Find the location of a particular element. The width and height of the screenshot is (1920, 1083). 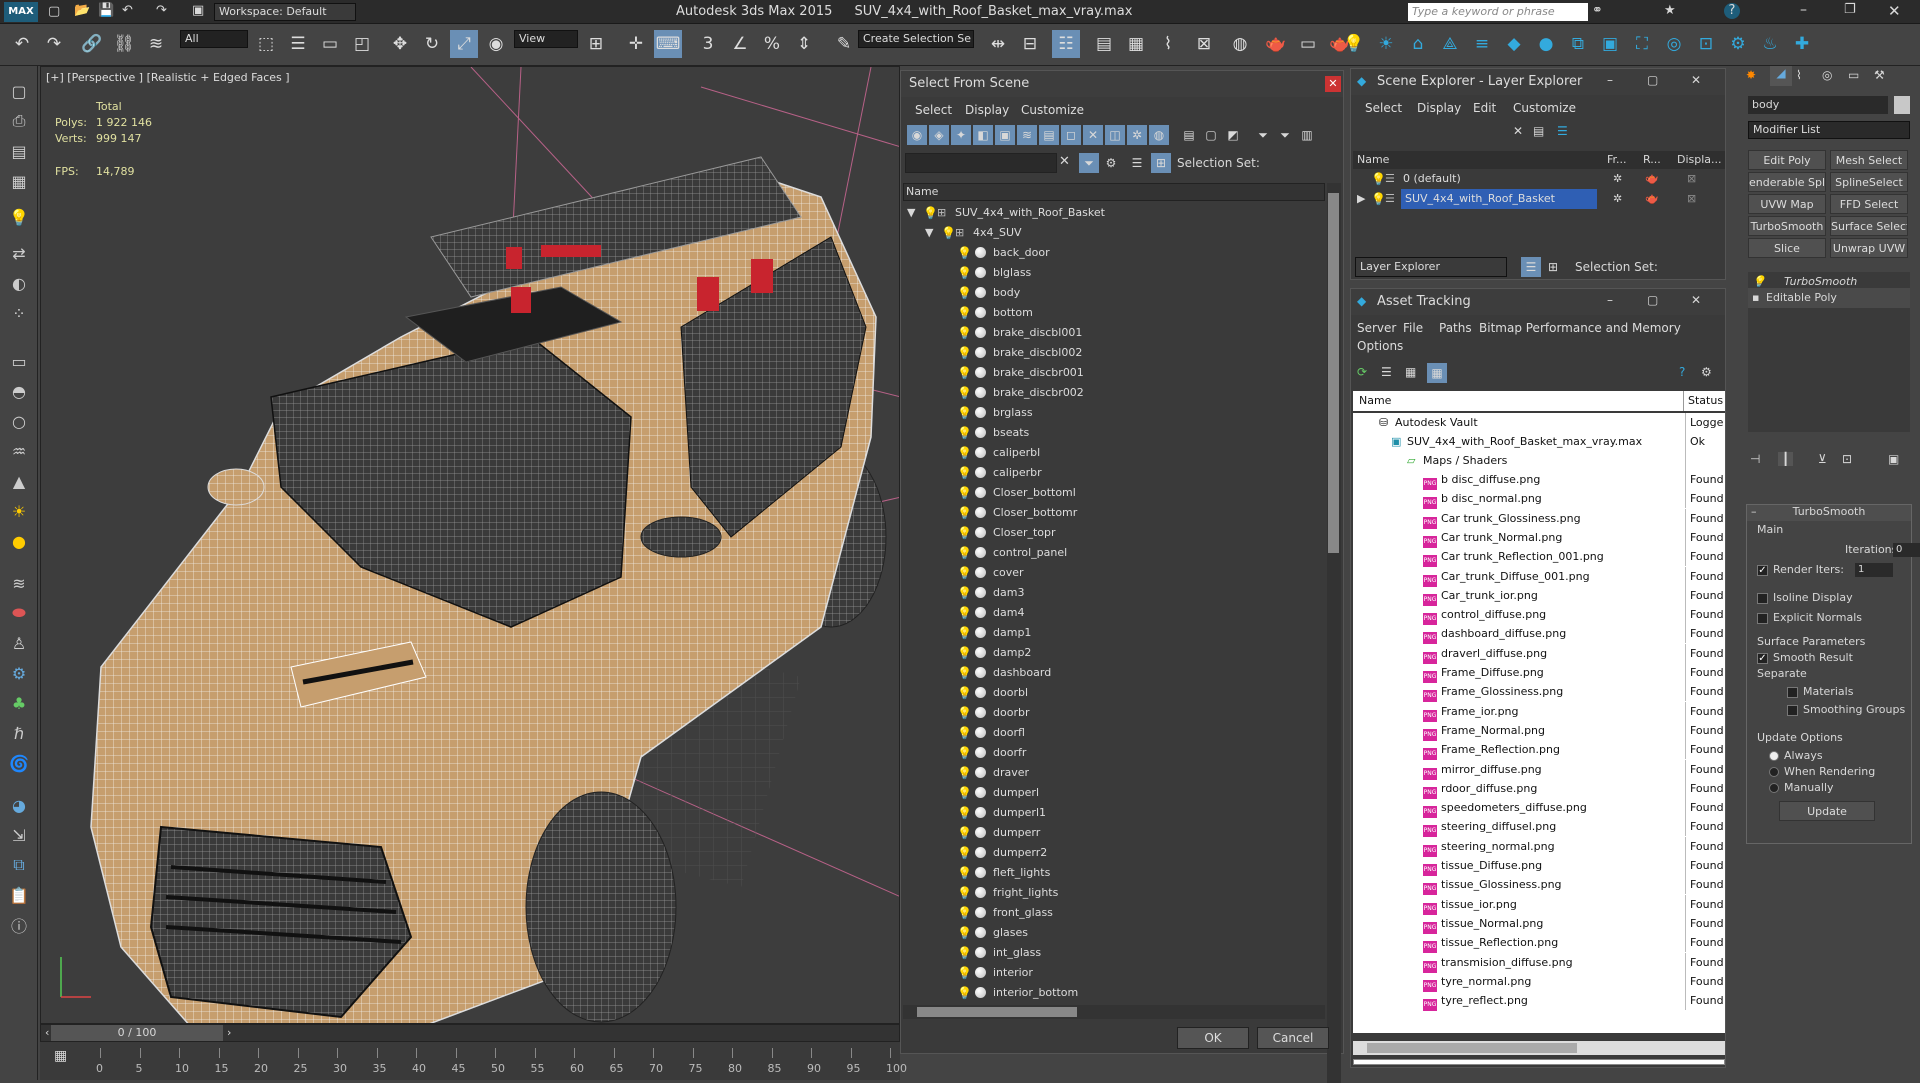

modify-tab-icon: ◢ is located at coordinates (1781, 76).